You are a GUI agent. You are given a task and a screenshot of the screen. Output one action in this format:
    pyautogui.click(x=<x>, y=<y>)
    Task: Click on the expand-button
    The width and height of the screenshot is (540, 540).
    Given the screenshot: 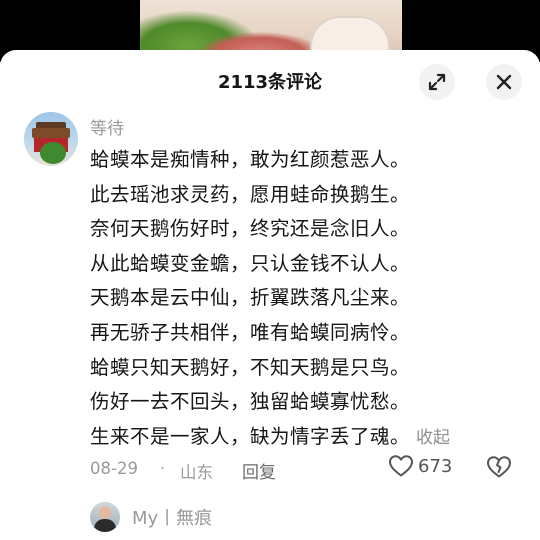 What is the action you would take?
    pyautogui.click(x=437, y=82)
    